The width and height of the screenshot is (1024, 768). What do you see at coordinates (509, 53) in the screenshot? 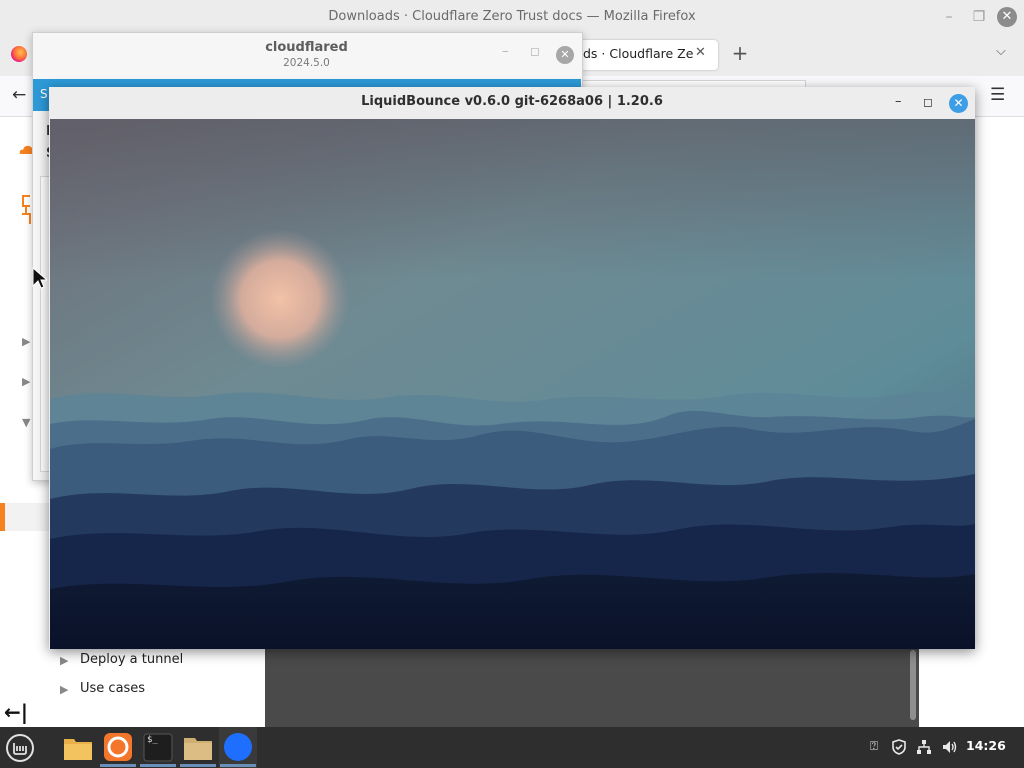
I see `cloudflared-minimize-button: –` at bounding box center [509, 53].